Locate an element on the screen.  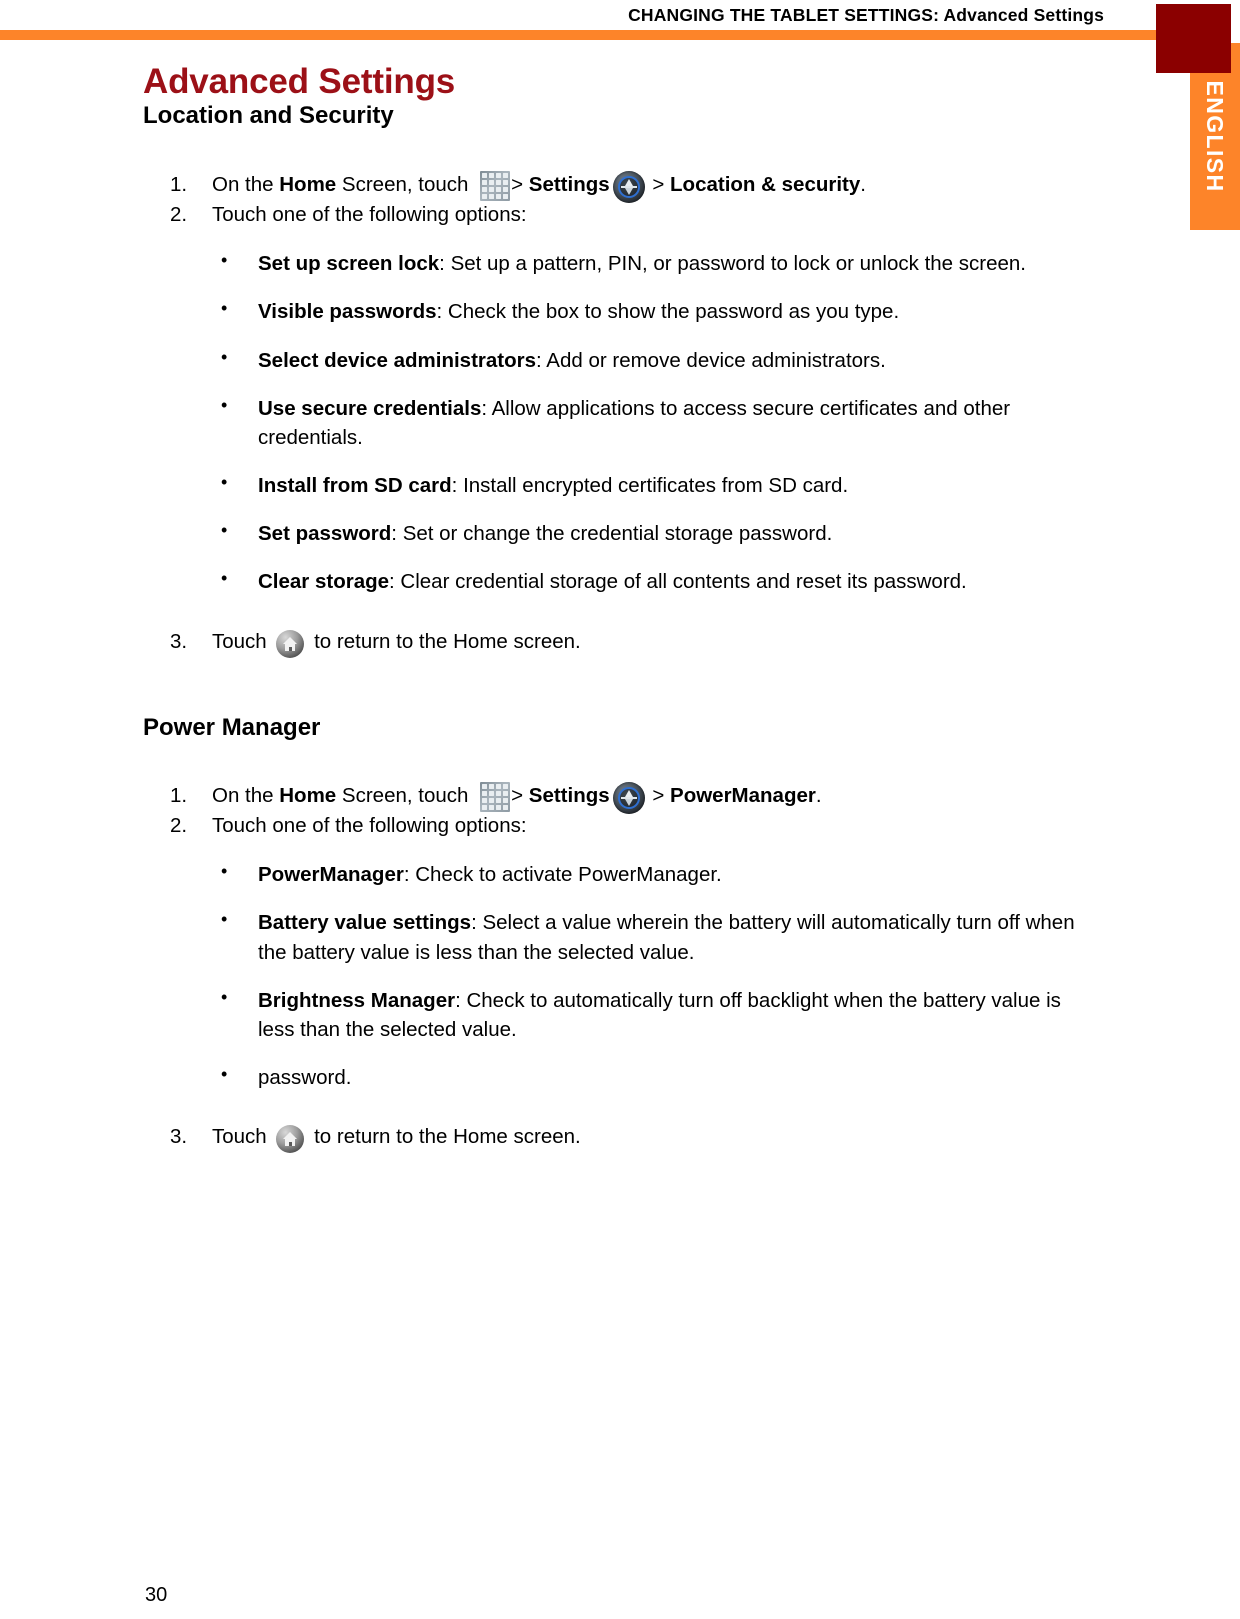
steps-power-manager-final: 3. Touch to return to the Home screen. is located at coordinates (613, 1137).